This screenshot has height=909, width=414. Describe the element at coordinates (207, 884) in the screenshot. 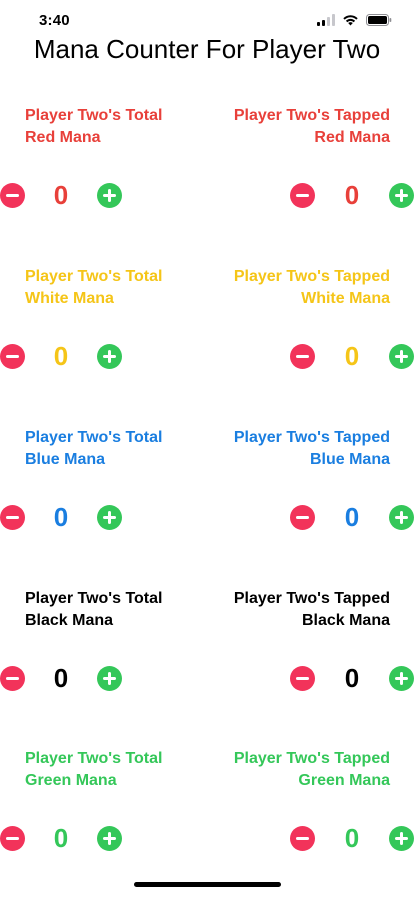

I see `home-indicator` at that location.